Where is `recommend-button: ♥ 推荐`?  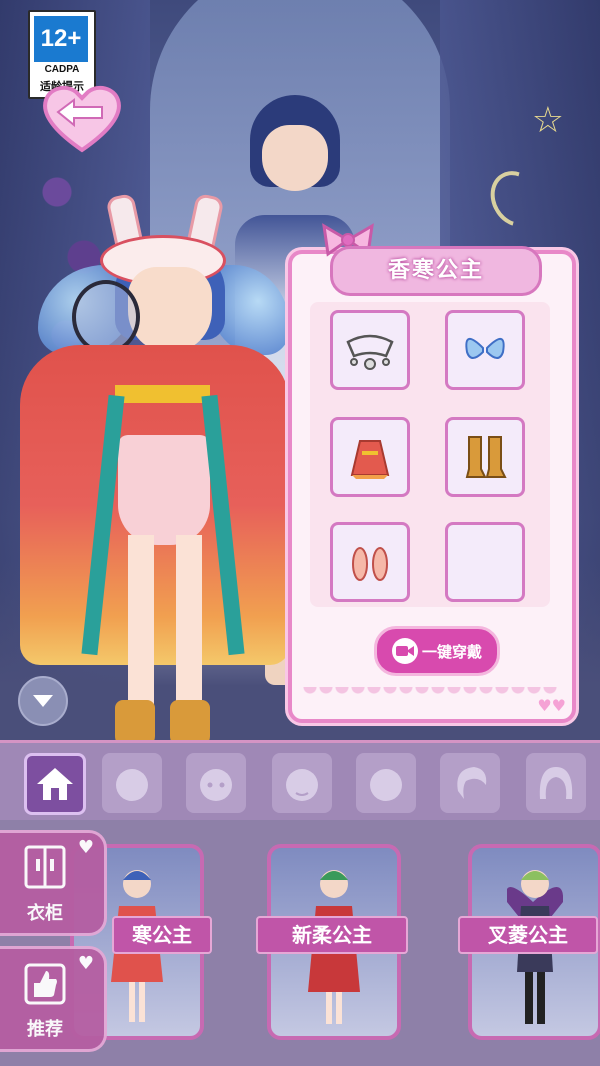 recommend-button: ♥ 推荐 is located at coordinates (53, 999).